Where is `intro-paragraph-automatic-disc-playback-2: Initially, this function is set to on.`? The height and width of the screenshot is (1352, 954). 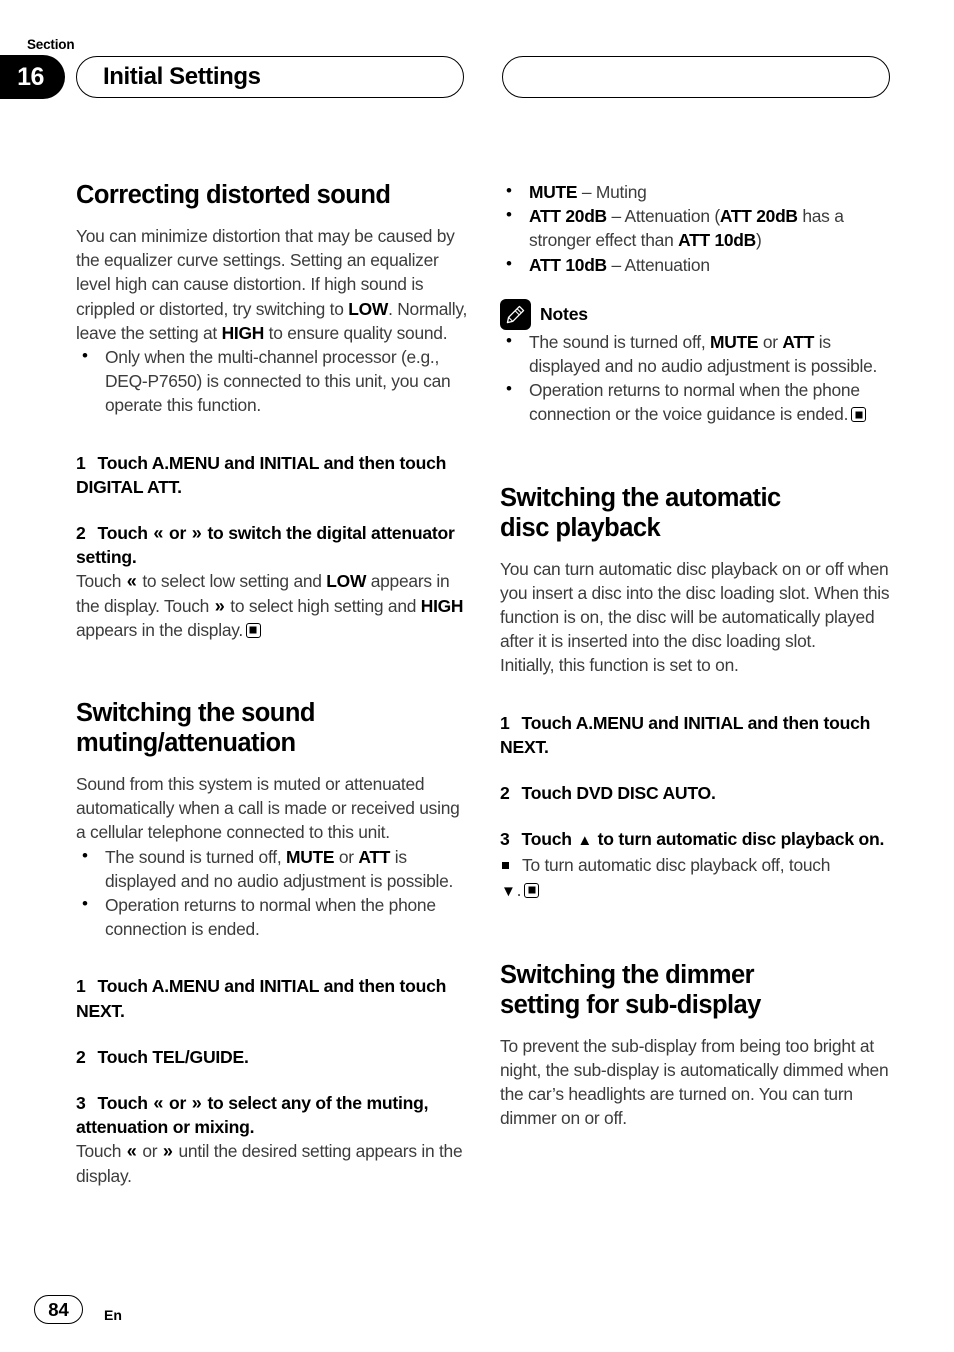 intro-paragraph-automatic-disc-playback-2: Initially, this function is set to on. is located at coordinates (619, 665).